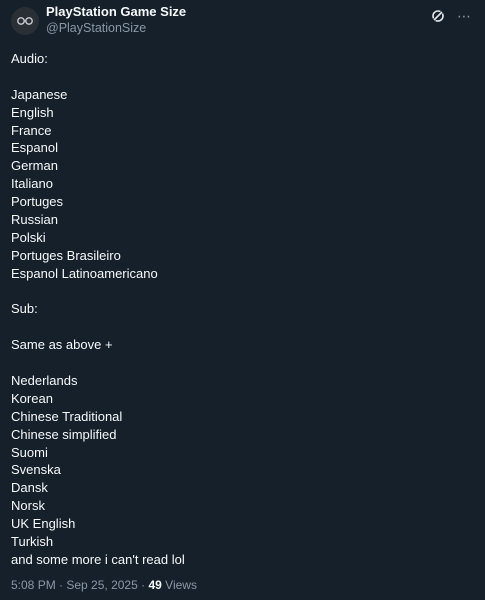 The height and width of the screenshot is (600, 485). Describe the element at coordinates (116, 12) in the screenshot. I see `display-name: PlayStation Game Size` at that location.